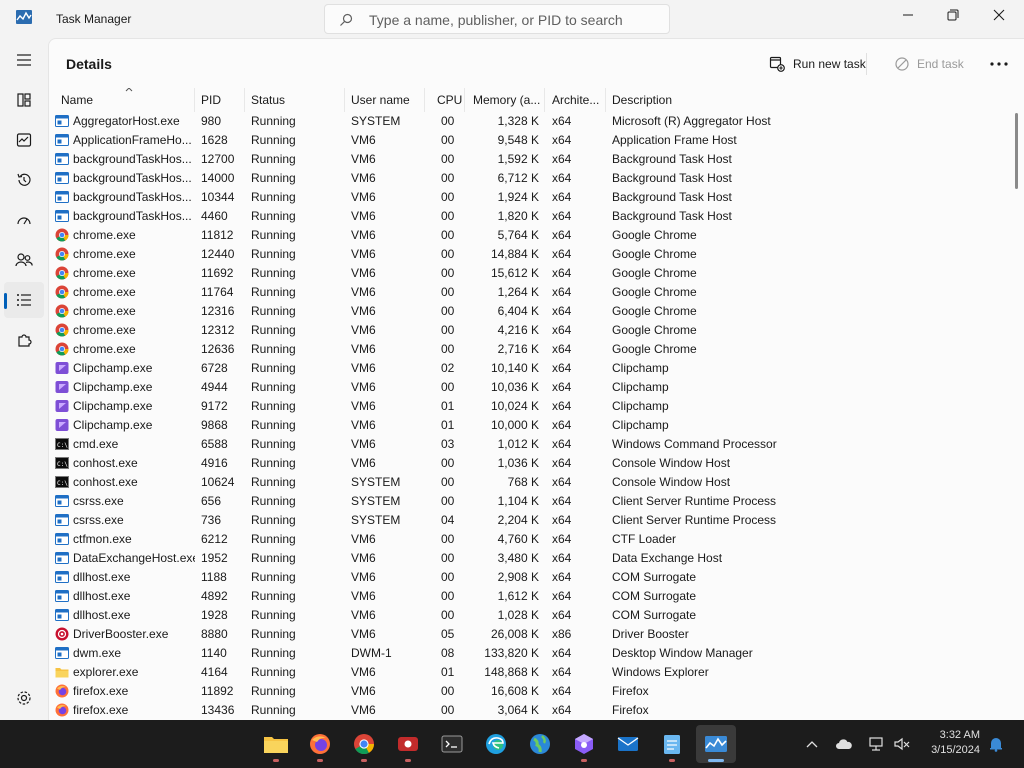  What do you see at coordinates (540, 744) in the screenshot?
I see `taskbar-maps` at bounding box center [540, 744].